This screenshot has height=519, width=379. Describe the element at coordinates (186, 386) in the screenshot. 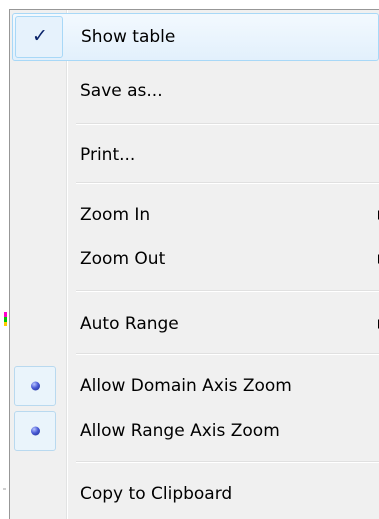

I see `menu-item-label: Allow Domain Axis Zoom` at that location.